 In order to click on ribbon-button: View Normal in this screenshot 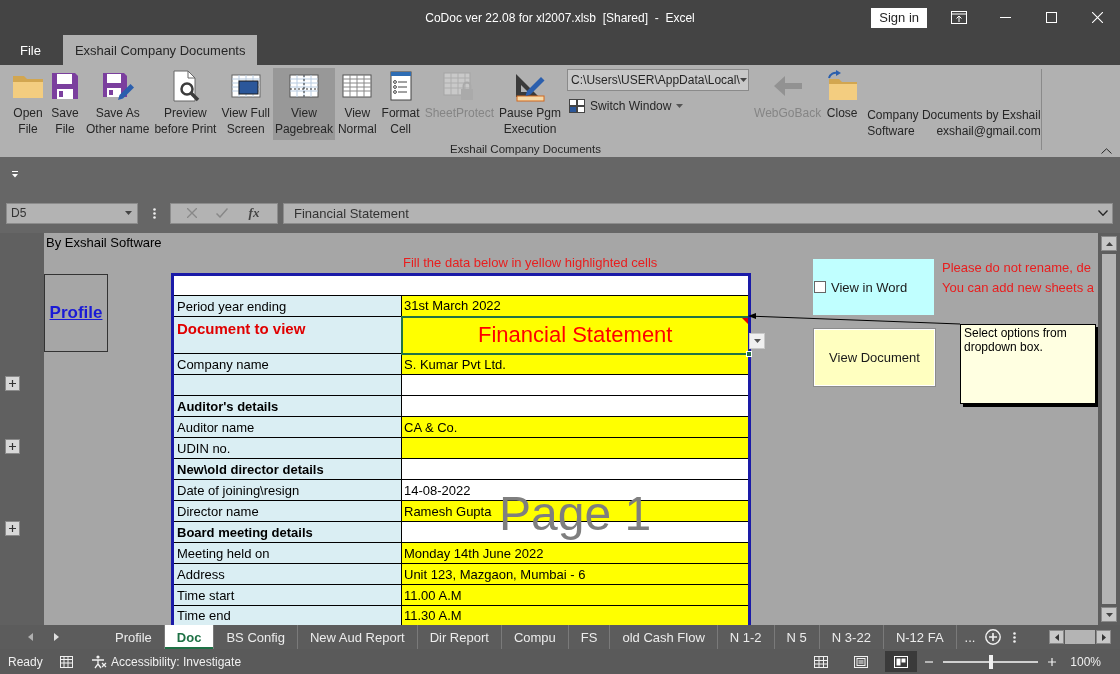, I will do `click(357, 104)`.